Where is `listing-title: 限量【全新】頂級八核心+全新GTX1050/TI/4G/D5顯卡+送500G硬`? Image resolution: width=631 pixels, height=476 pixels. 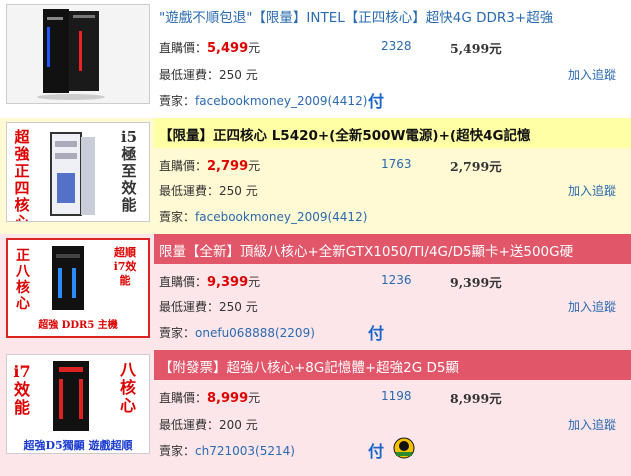 listing-title: 限量【全新】頂級八核心+全新GTX1050/TI/4G/D5顯卡+送500G硬 is located at coordinates (392, 249).